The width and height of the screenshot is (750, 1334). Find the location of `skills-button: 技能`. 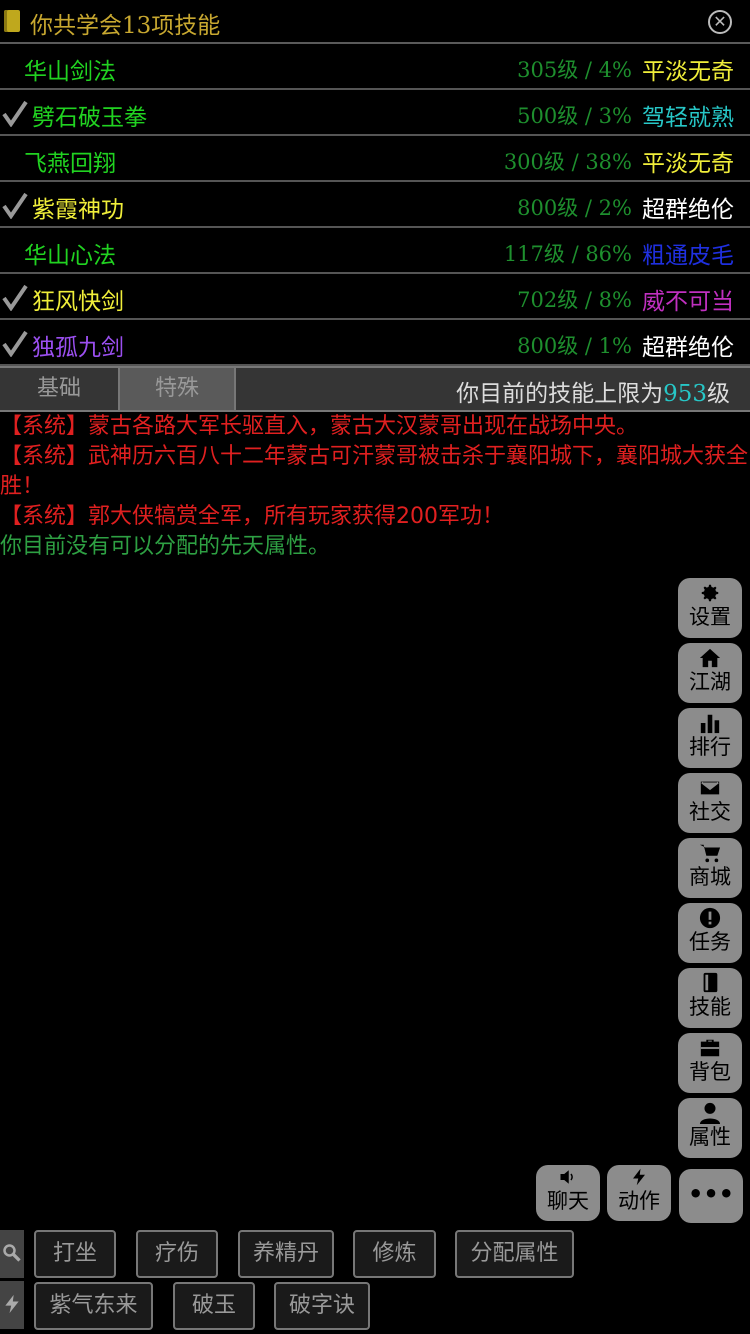

skills-button: 技能 is located at coordinates (710, 998).